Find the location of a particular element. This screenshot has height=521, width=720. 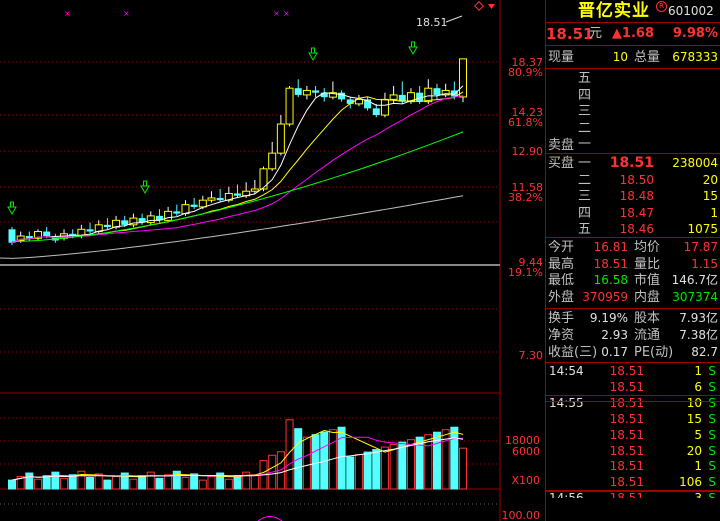

tick-row: 18.51 20 S is located at coordinates (633, 451).